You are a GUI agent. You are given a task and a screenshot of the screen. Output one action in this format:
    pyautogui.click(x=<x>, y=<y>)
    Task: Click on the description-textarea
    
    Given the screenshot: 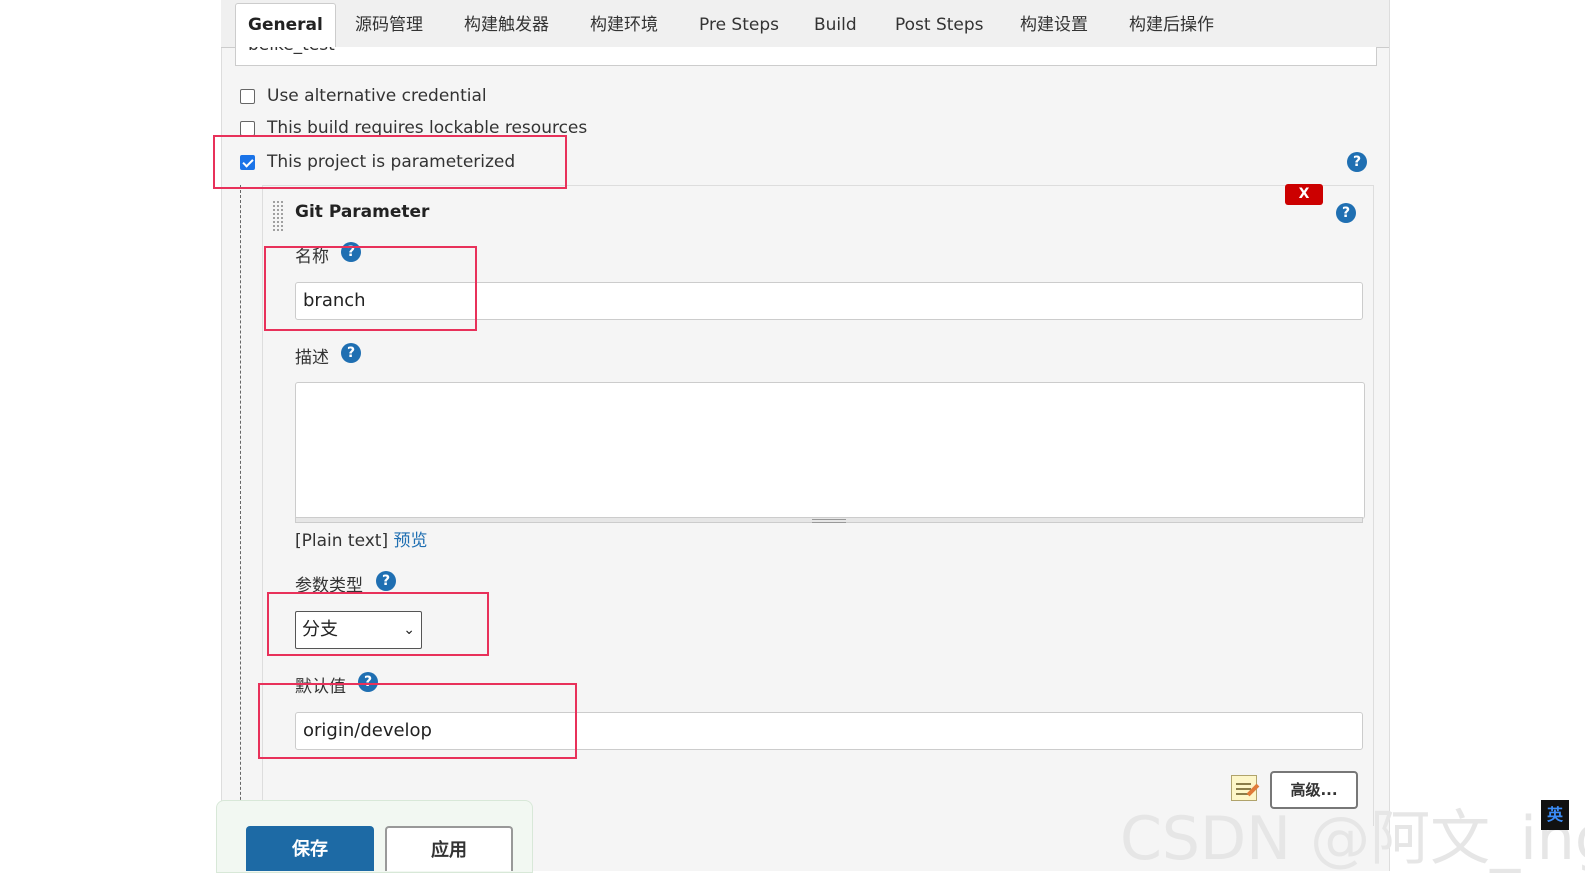 What is the action you would take?
    pyautogui.click(x=830, y=450)
    